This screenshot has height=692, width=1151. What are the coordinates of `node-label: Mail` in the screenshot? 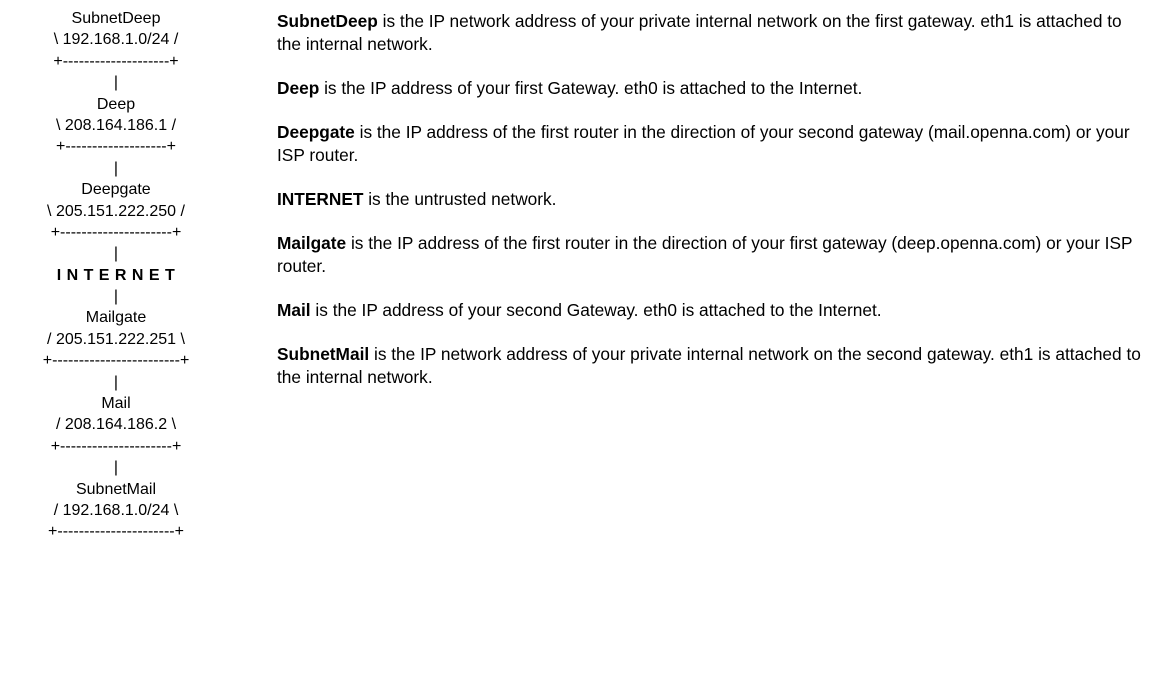 It's located at (116, 404).